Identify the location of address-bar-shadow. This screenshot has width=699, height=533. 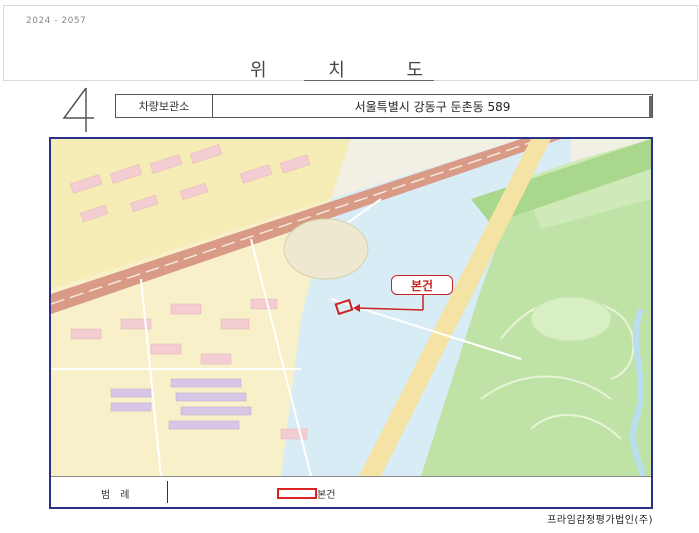
(650, 107).